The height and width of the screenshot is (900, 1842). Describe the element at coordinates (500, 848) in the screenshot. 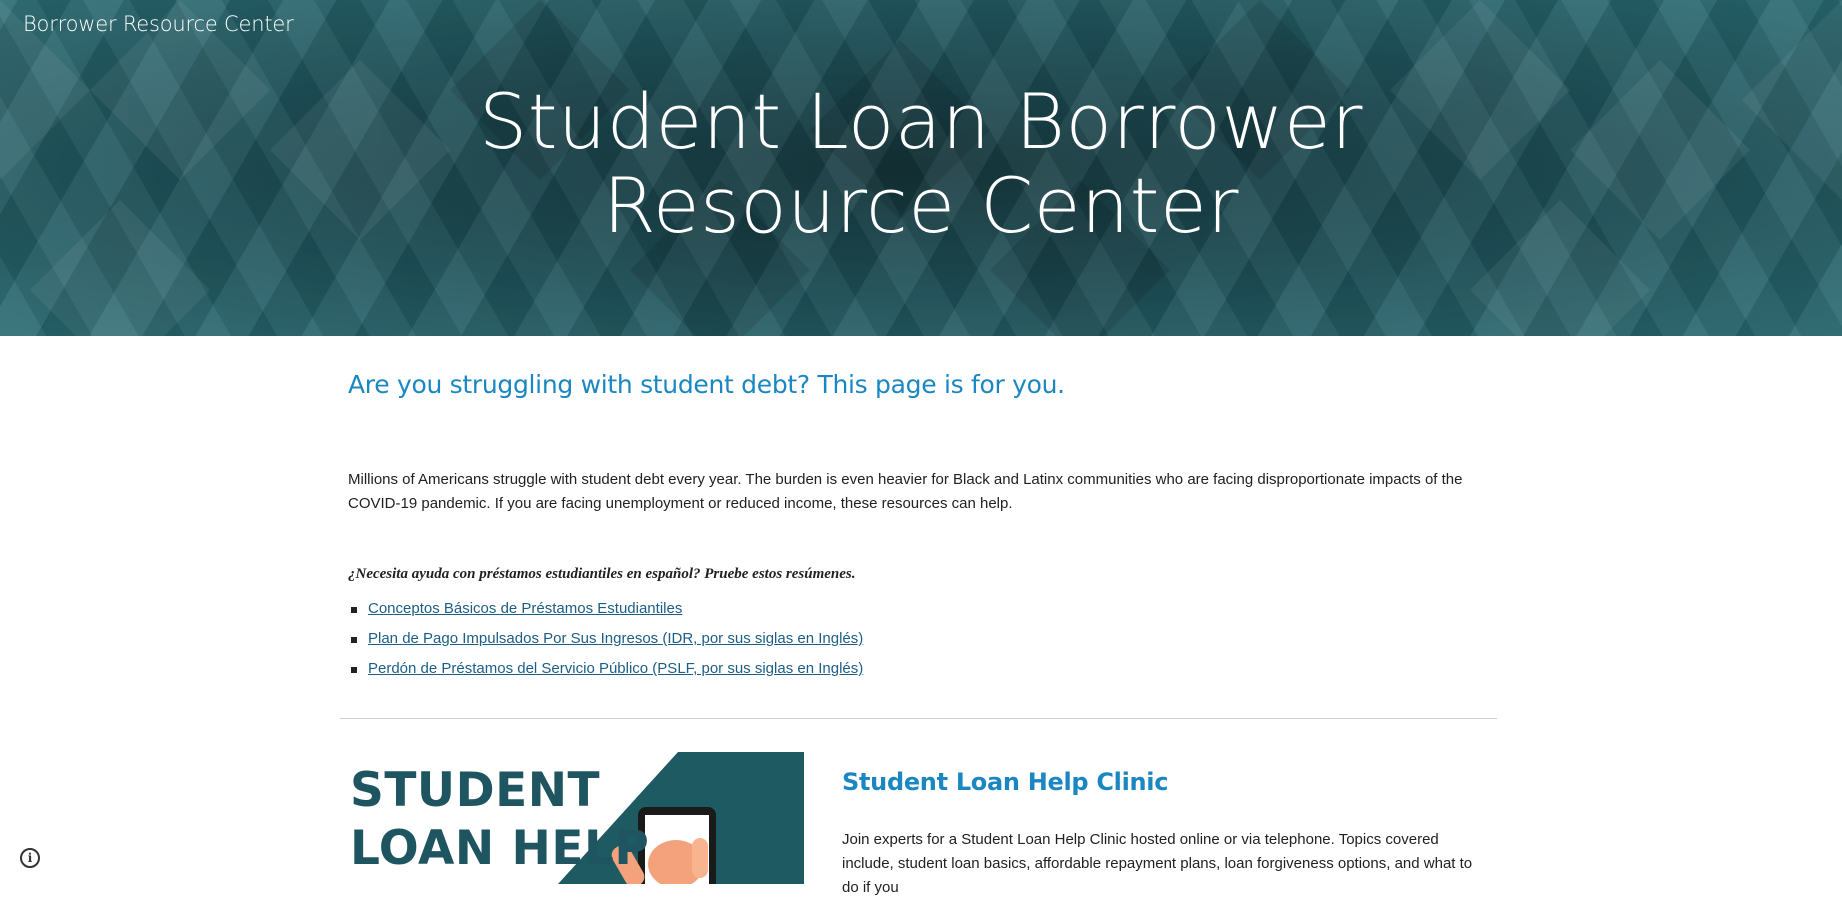

I see `promo-line-2: LOAN HELP` at that location.